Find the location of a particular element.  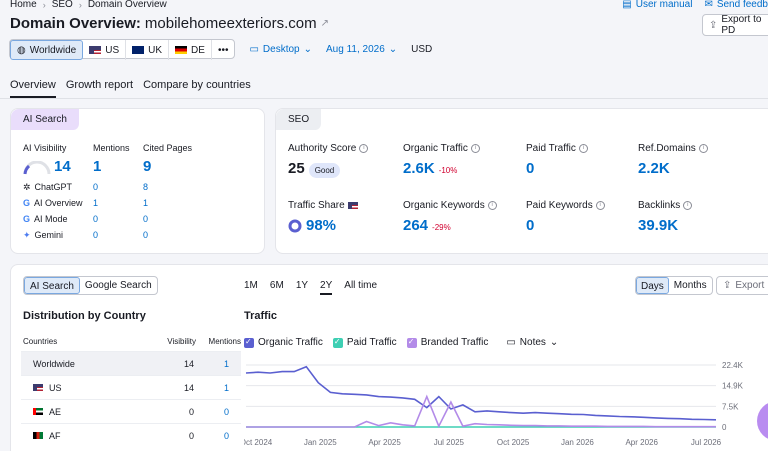

globe-icon: ◍ is located at coordinates (21, 50).